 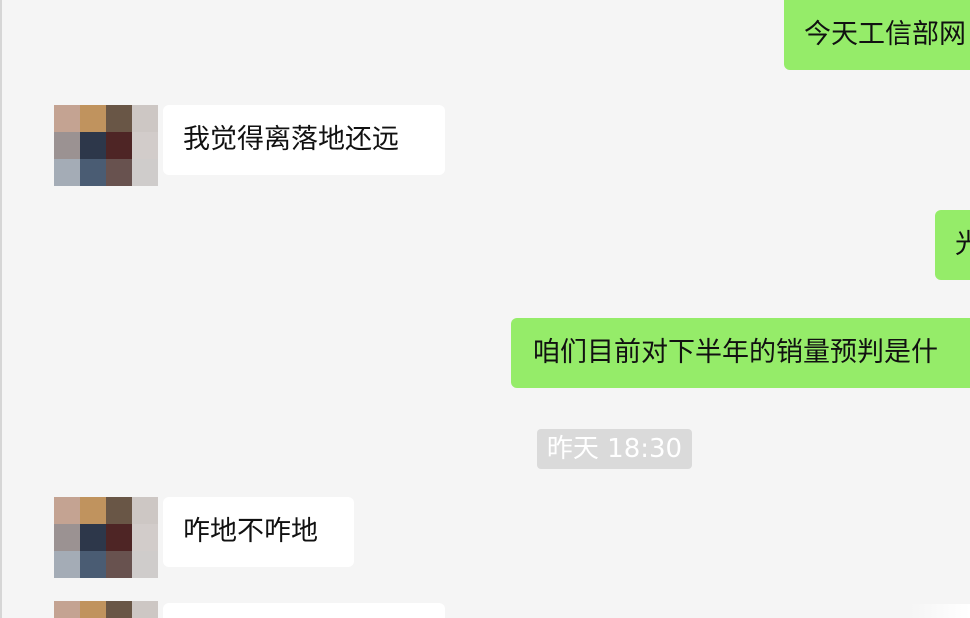 I want to click on message-text: 今天工信部网, so click(x=885, y=34).